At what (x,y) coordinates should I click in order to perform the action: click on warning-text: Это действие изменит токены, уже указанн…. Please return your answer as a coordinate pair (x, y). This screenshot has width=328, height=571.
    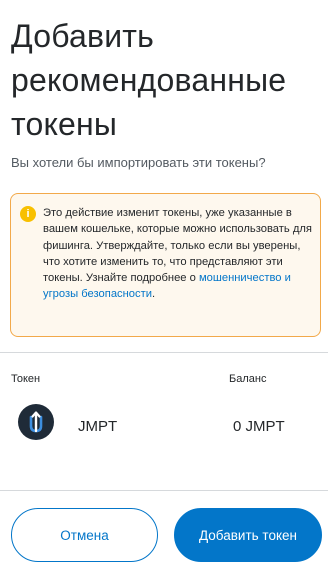
    Looking at the image, I should click on (178, 254).